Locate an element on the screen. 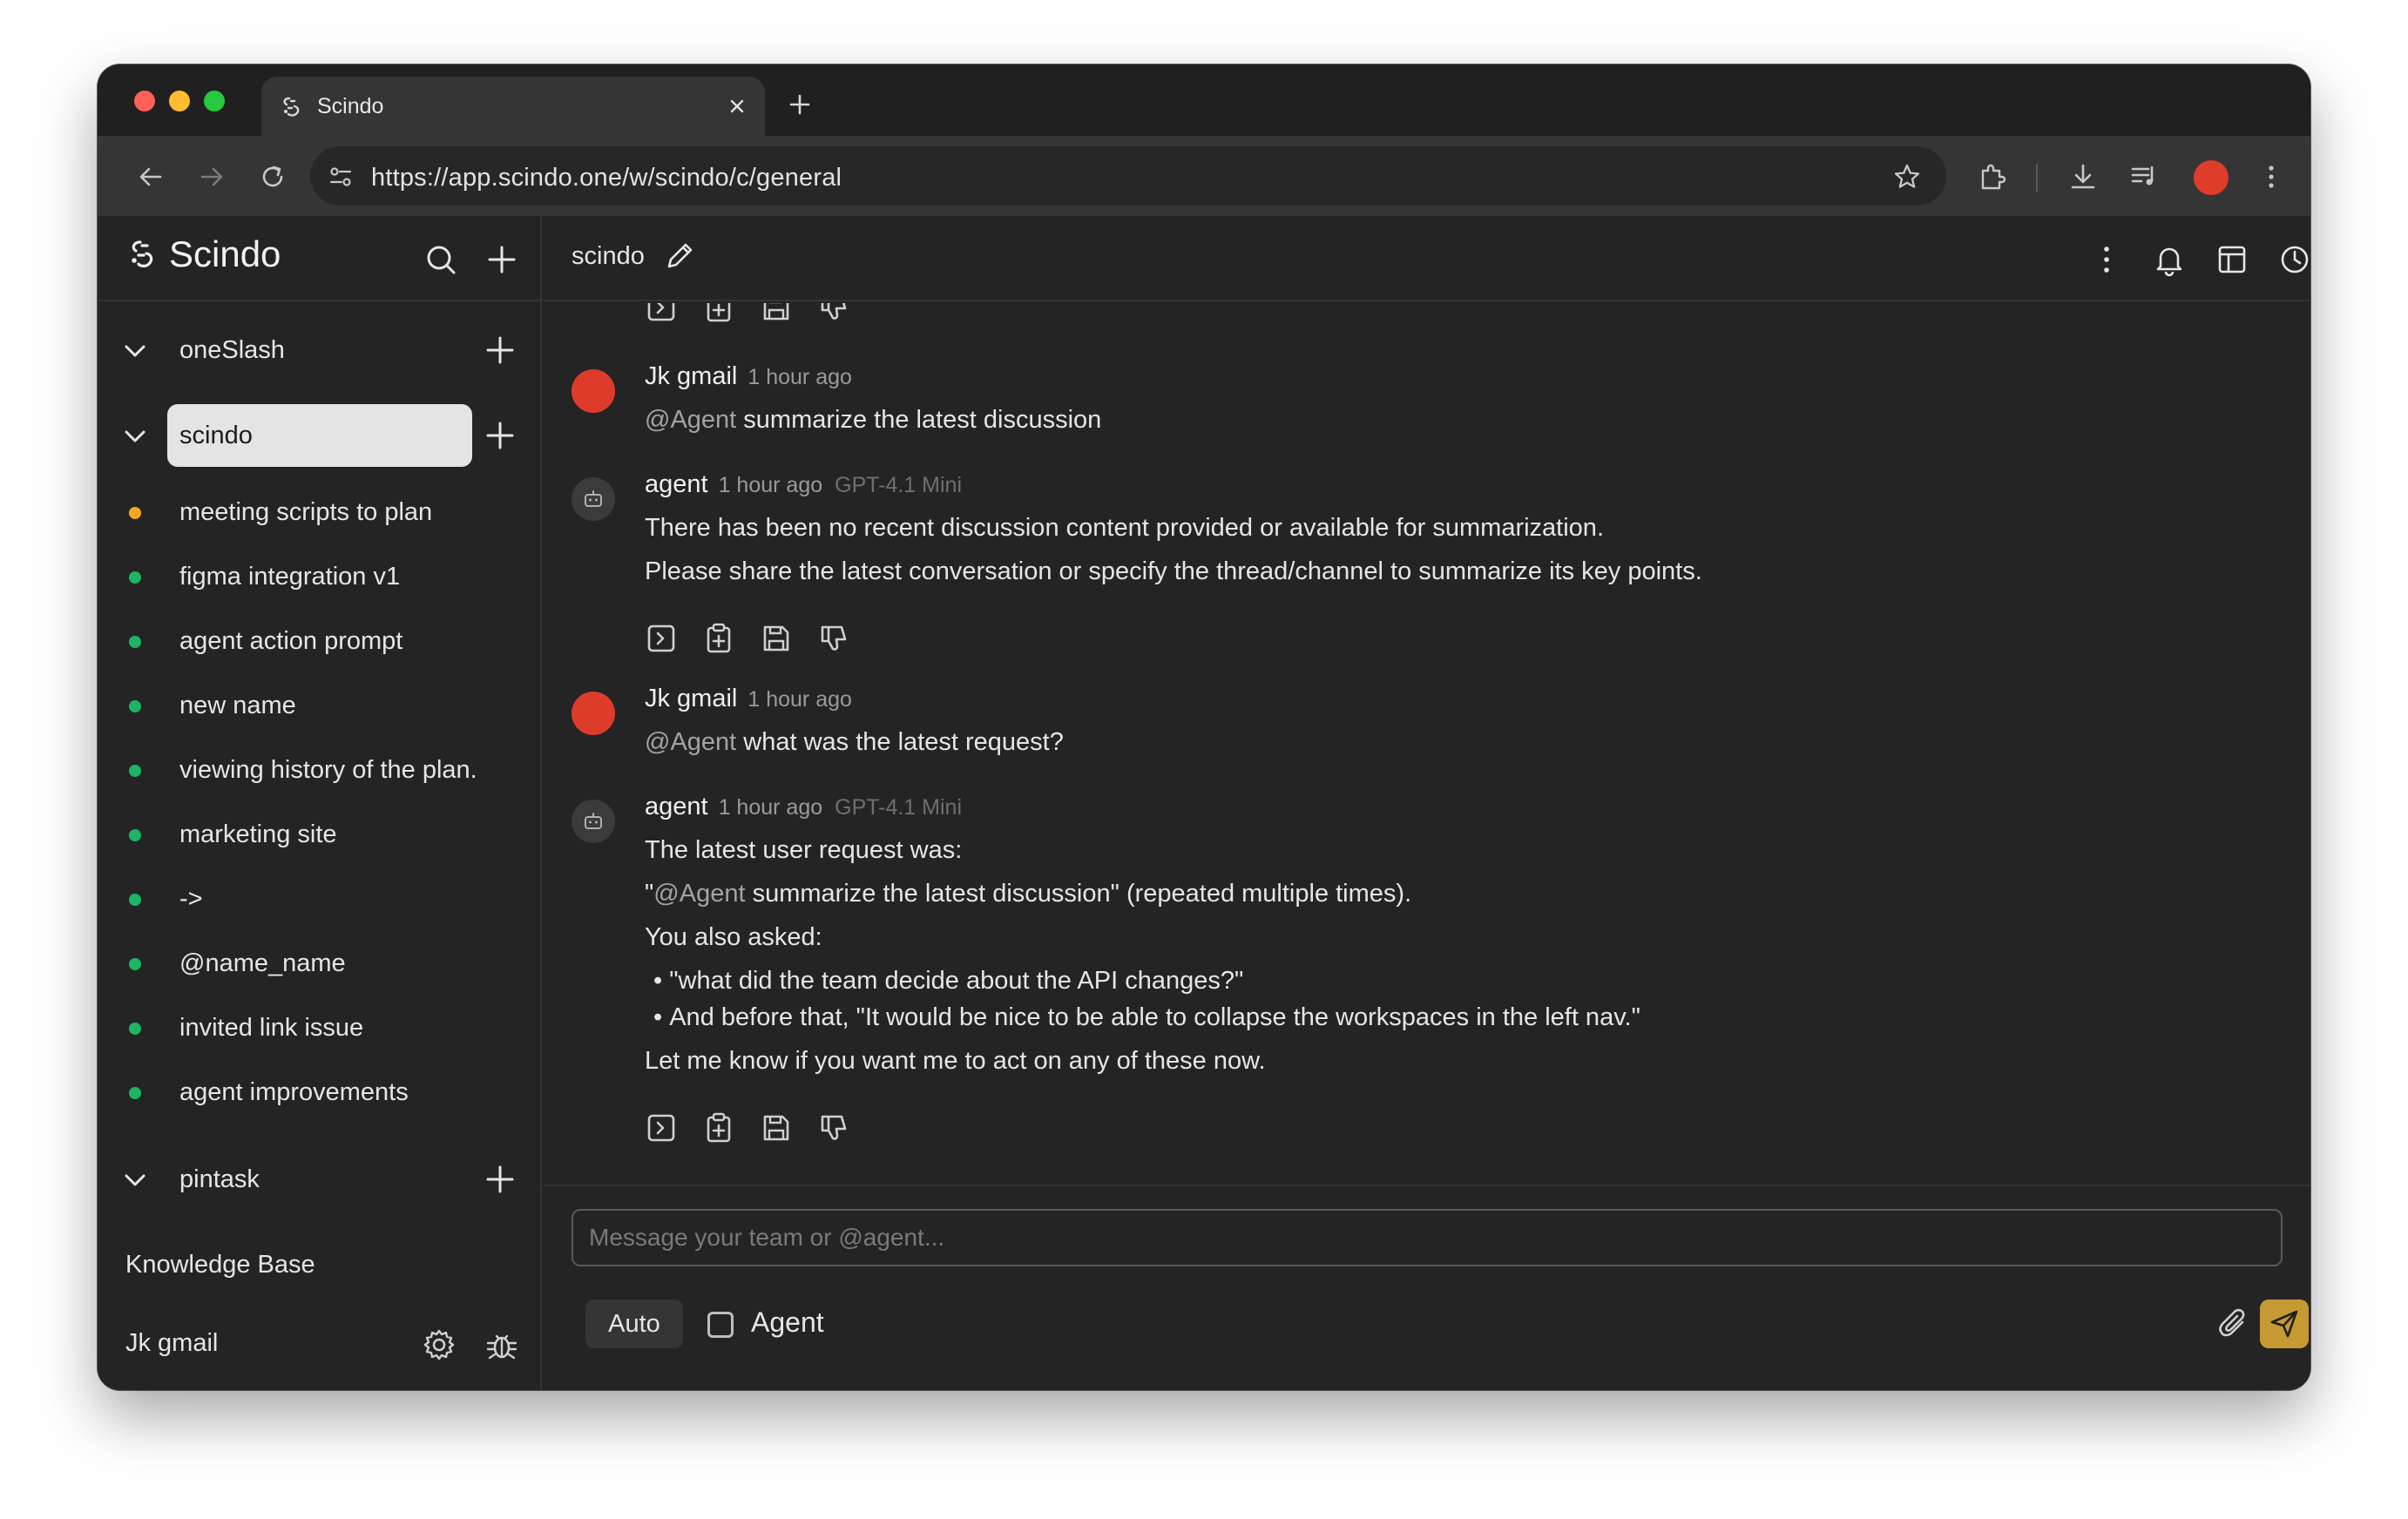  thread-item: -> is located at coordinates (320, 899).